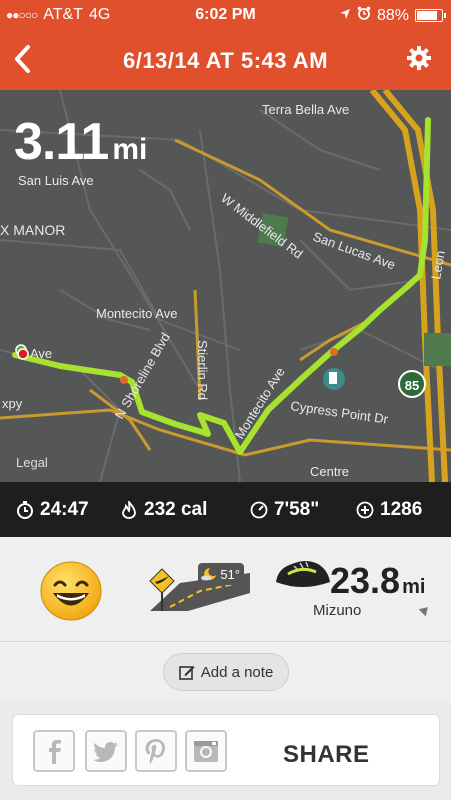 Image resolution: width=451 pixels, height=800 pixels. Describe the element at coordinates (225, 15) in the screenshot. I see `status-bar: ●●○○○ AT&T 4G 6:02 PM 88%` at that location.